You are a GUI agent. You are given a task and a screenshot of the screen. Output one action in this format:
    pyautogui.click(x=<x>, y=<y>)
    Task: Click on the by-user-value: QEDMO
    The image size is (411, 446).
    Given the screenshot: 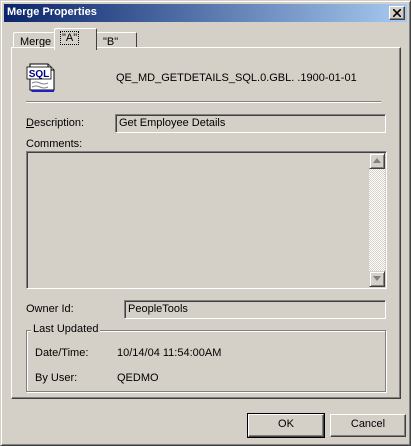 What is the action you would take?
    pyautogui.click(x=138, y=378)
    